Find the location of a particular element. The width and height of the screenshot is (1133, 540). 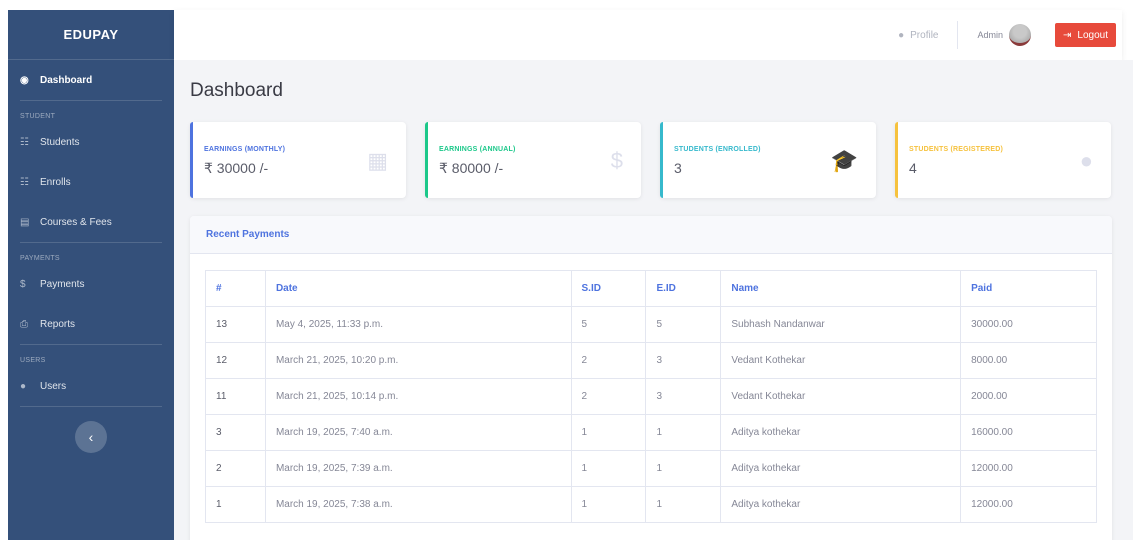

card-value: ₹ 80000 /- is located at coordinates (471, 168).